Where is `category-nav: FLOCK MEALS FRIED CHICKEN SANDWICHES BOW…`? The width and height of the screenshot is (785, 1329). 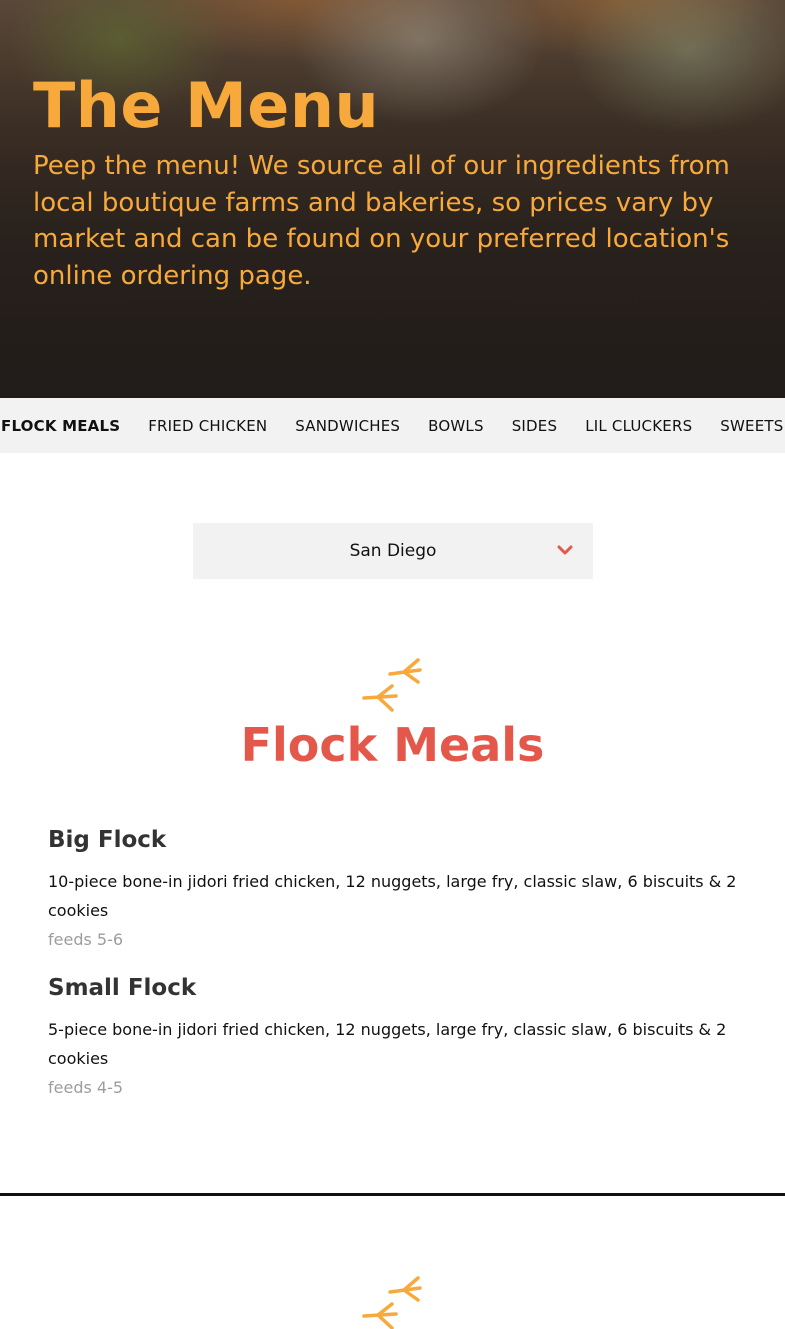 category-nav: FLOCK MEALS FRIED CHICKEN SANDWICHES BOW… is located at coordinates (392, 425).